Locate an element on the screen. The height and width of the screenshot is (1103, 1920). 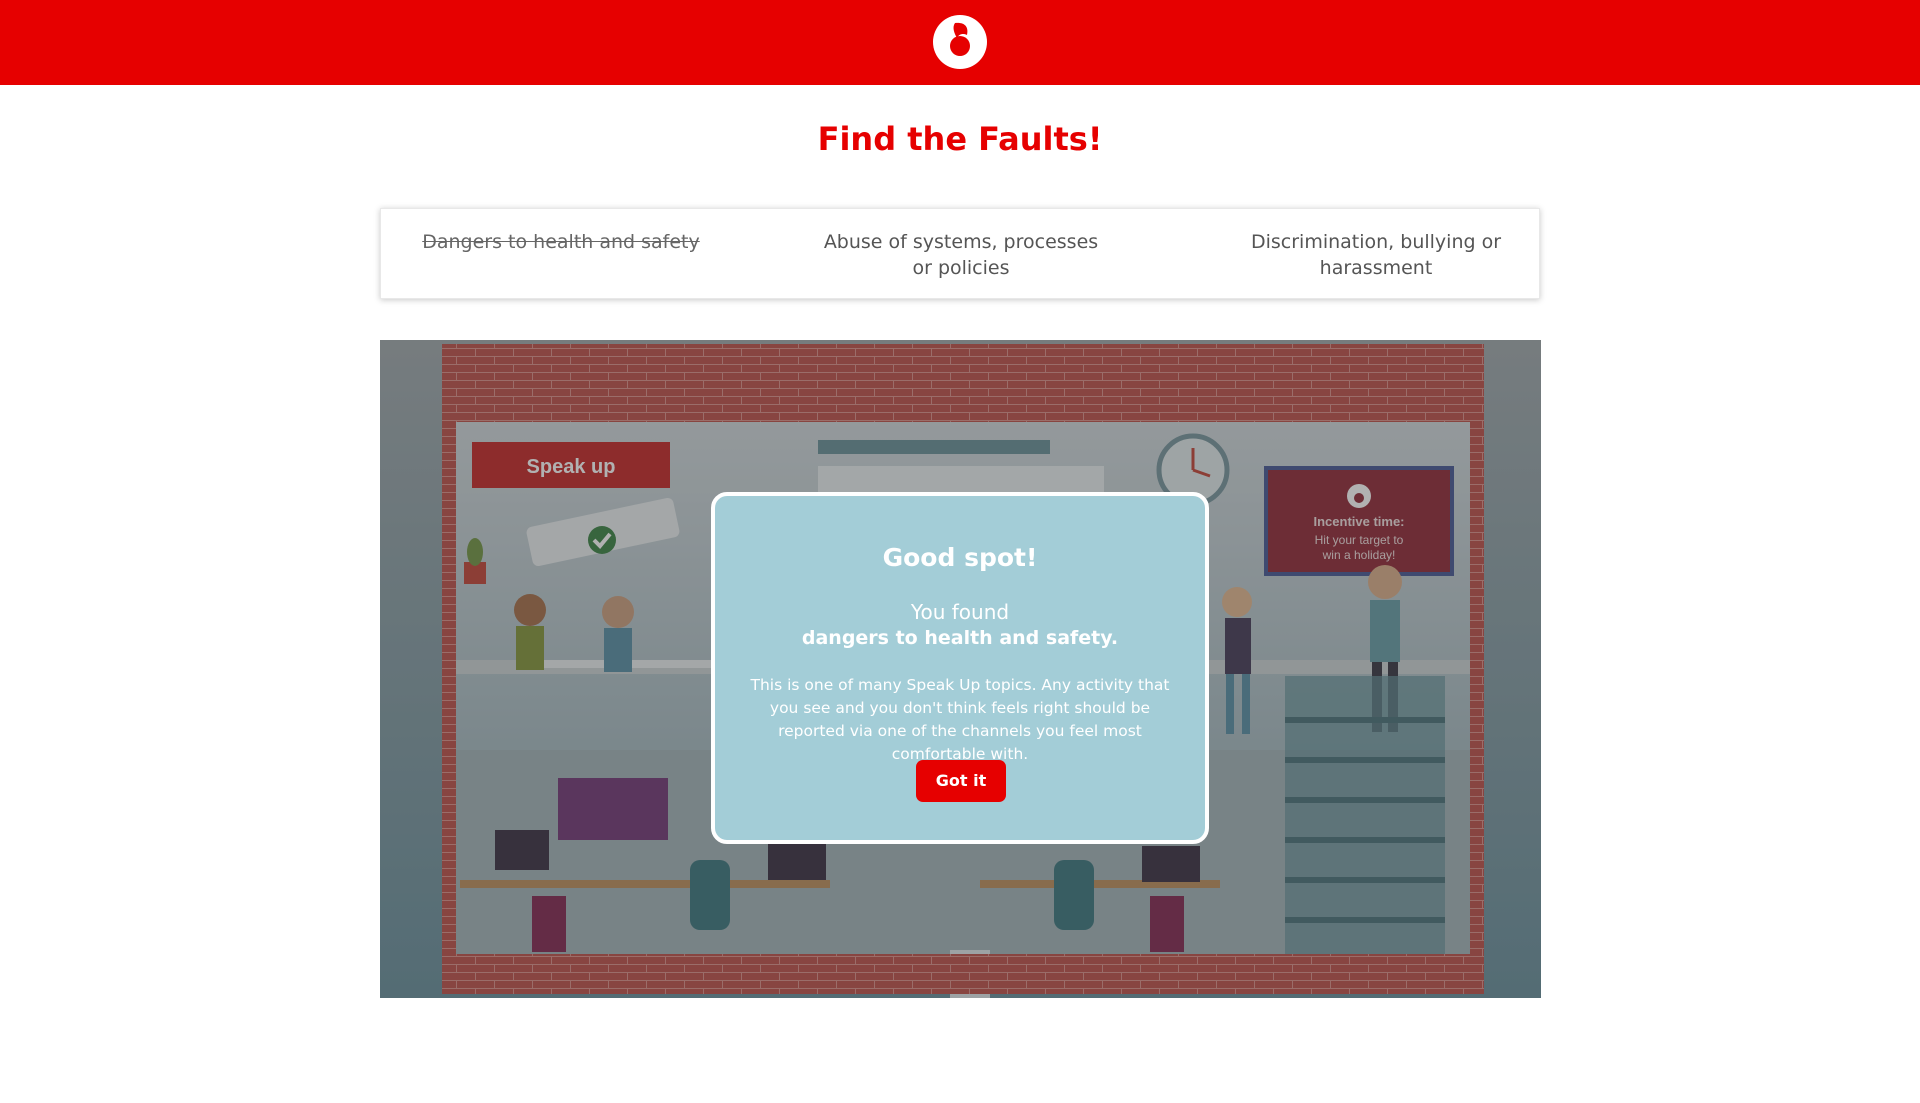
top-header-bar is located at coordinates (960, 42).